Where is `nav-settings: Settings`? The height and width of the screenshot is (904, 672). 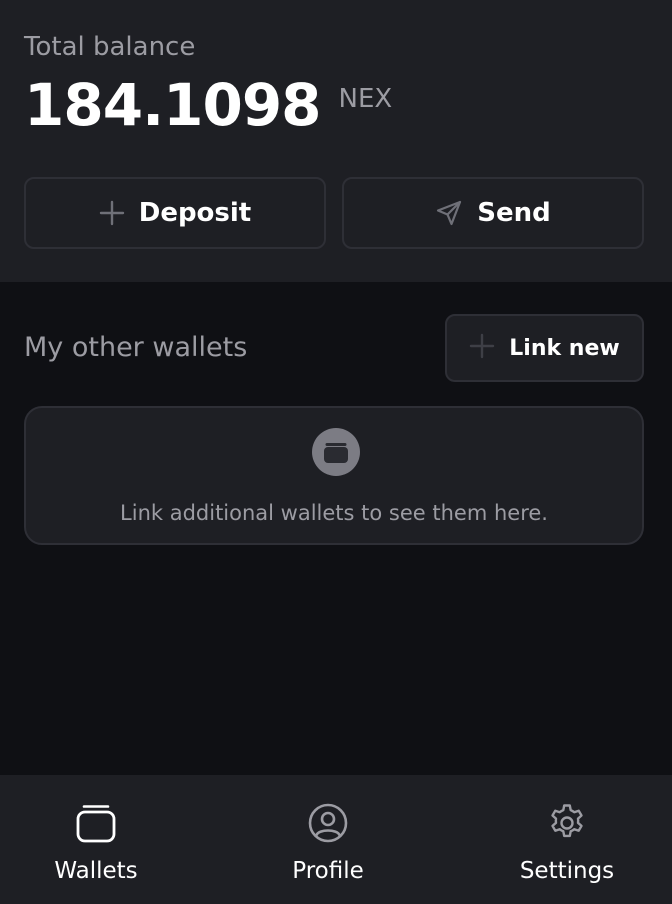 nav-settings: Settings is located at coordinates (567, 839).